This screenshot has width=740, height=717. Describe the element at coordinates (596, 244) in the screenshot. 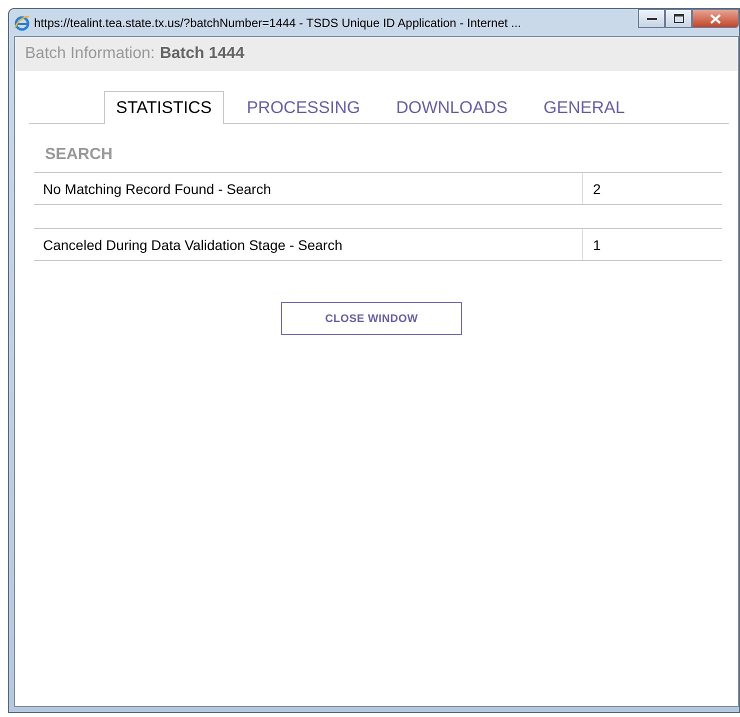

I see `table-cell-text: 1` at that location.